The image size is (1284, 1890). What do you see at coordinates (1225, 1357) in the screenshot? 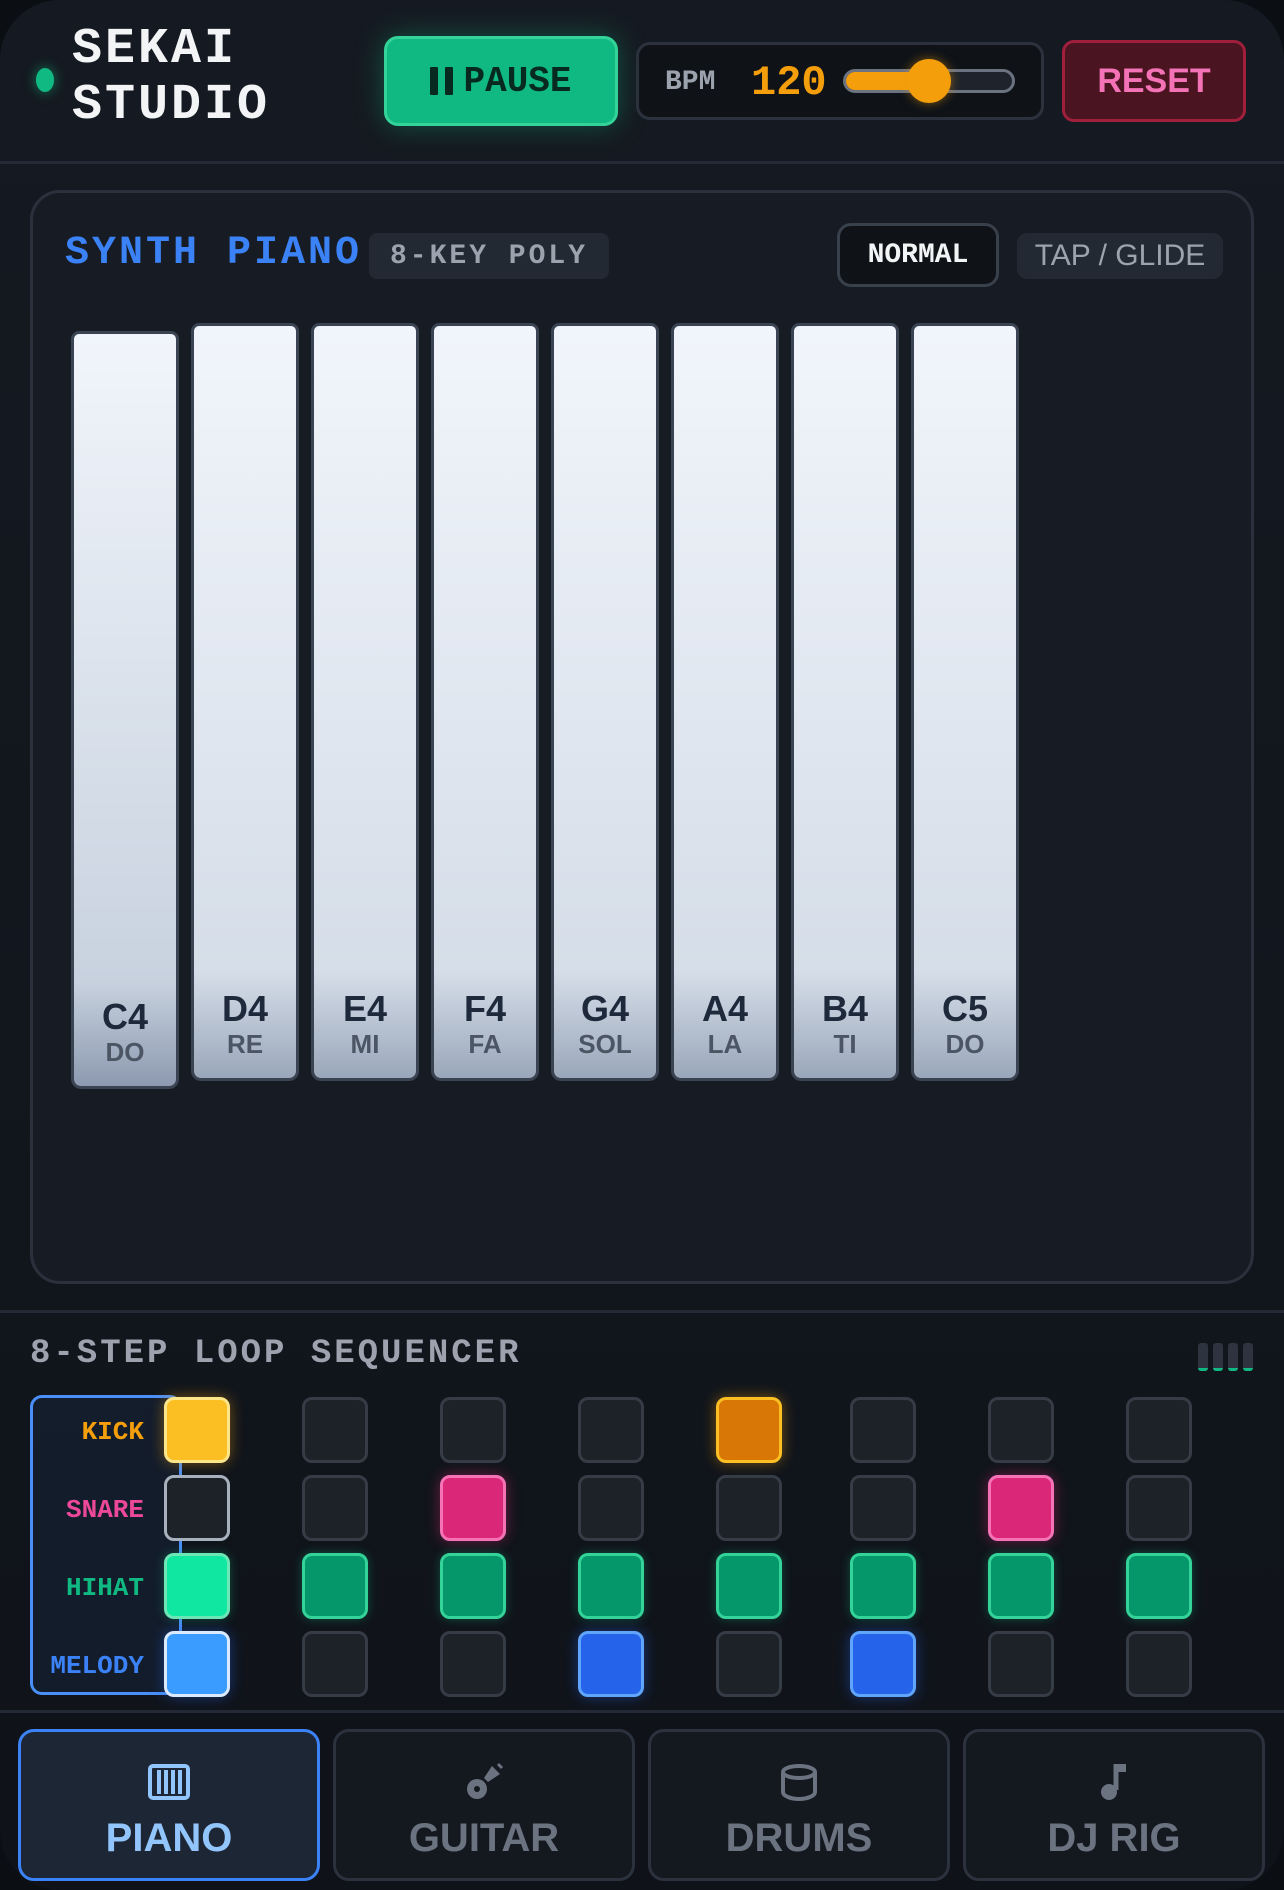
I see `level-meter-icon` at bounding box center [1225, 1357].